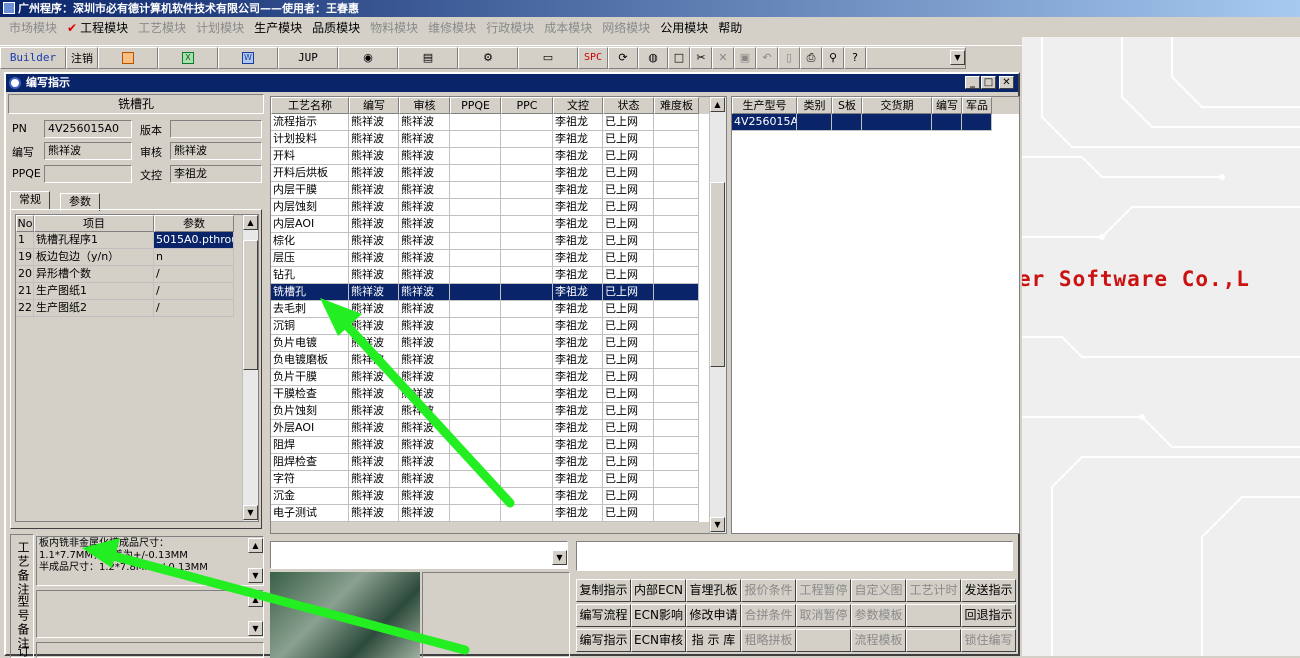 Image resolution: width=1300 pixels, height=658 pixels. Describe the element at coordinates (216, 151) in the screenshot. I see `reviewer-field: 熊祥波` at that location.